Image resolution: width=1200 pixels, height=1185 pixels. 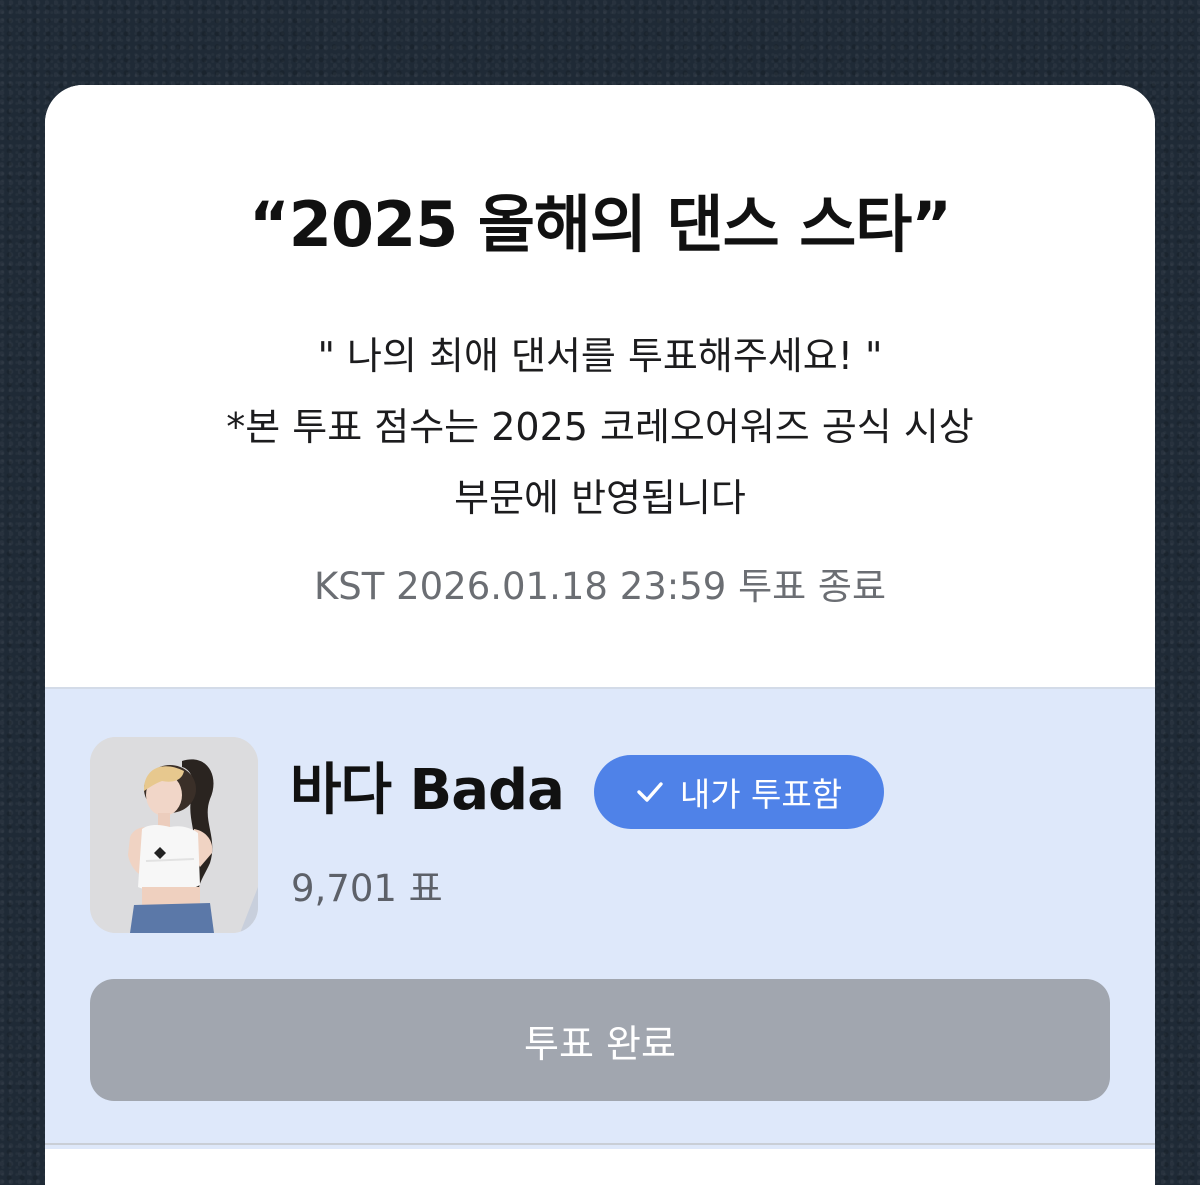 I want to click on vote-count: 9,701 표, so click(x=367, y=888).